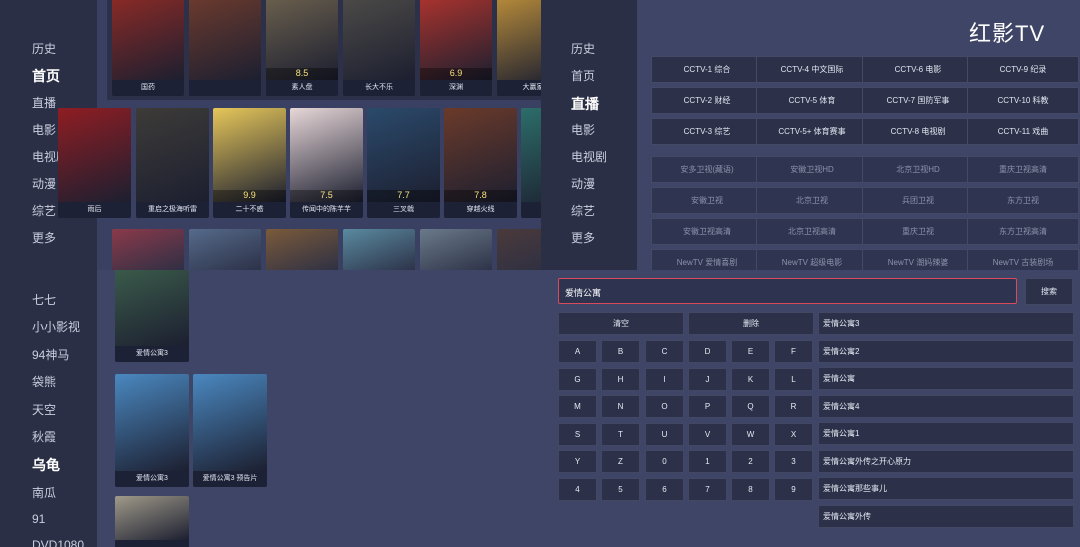 The width and height of the screenshot is (1080, 547). I want to click on key-4: 4, so click(577, 489).